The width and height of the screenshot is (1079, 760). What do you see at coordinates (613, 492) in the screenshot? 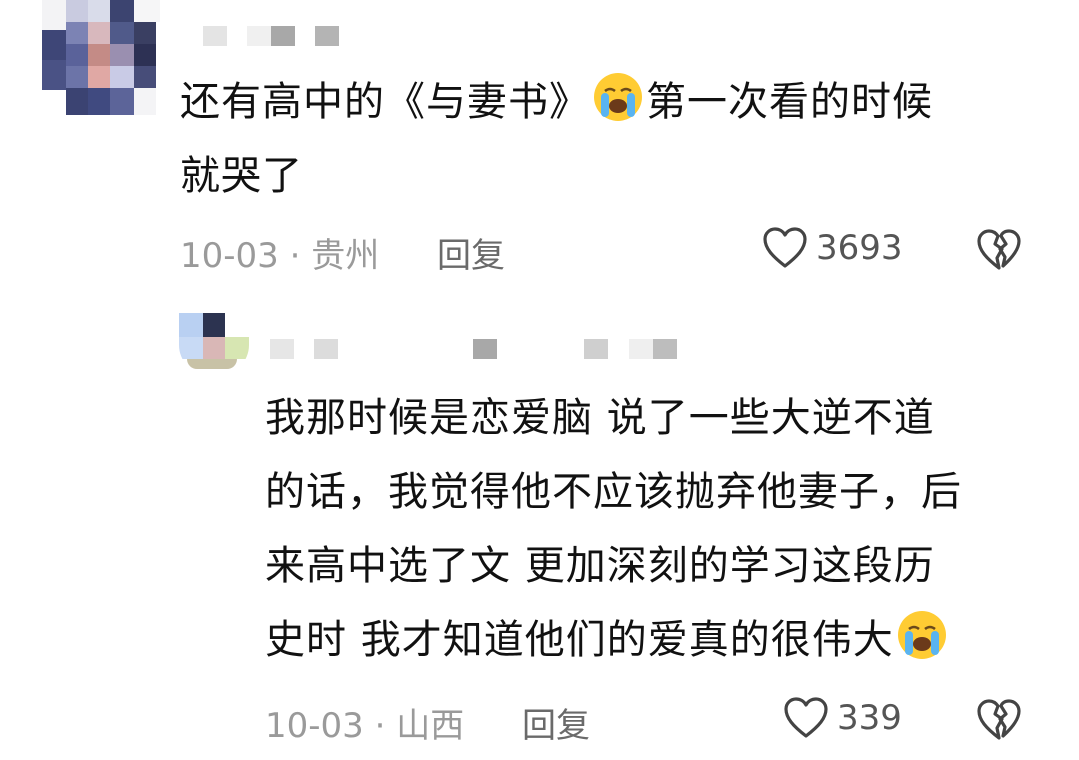
I see `reply-text-line: 的话，我觉得他不应该抛弃他妻子，后` at bounding box center [613, 492].